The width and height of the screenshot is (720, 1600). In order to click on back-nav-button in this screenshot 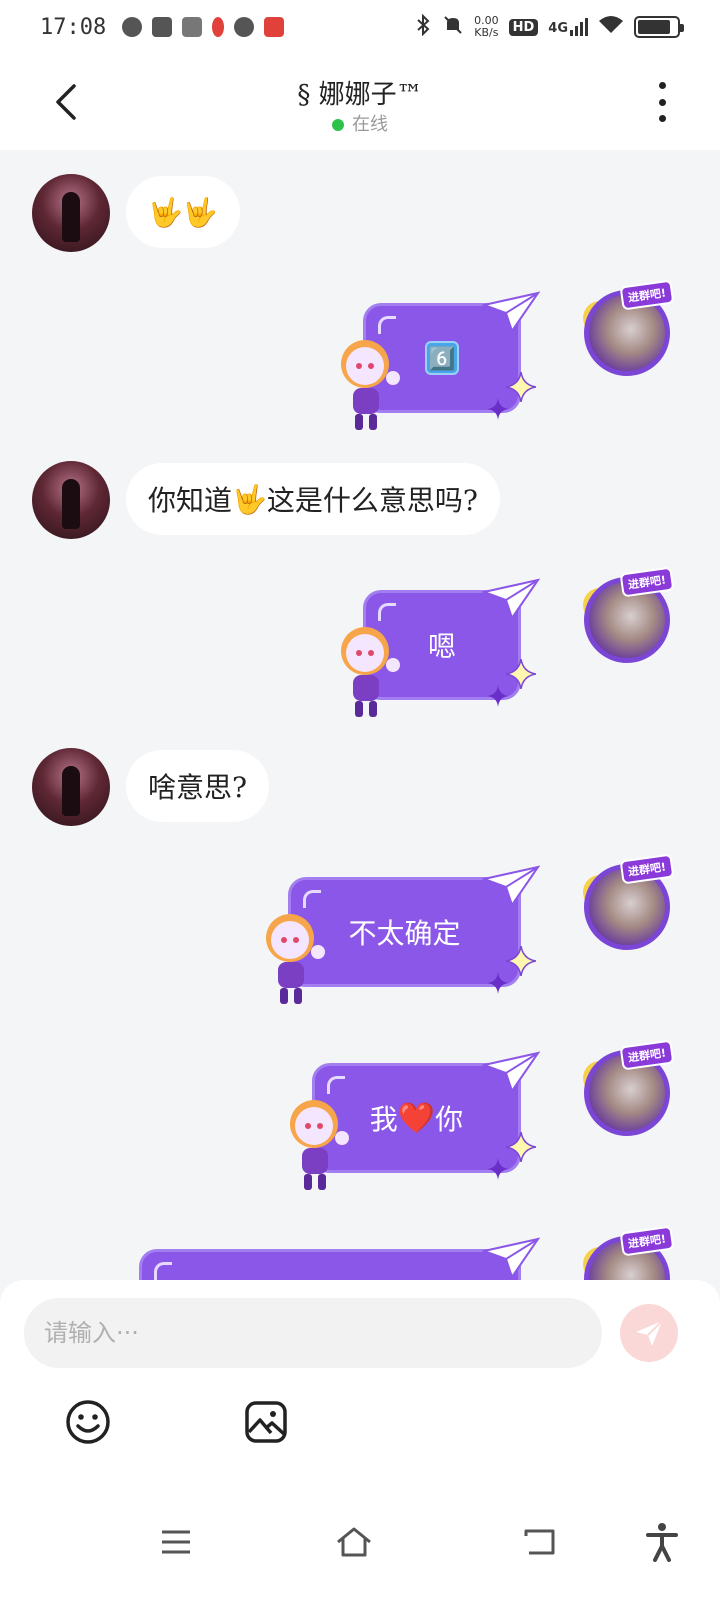, I will do `click(540, 1542)`.